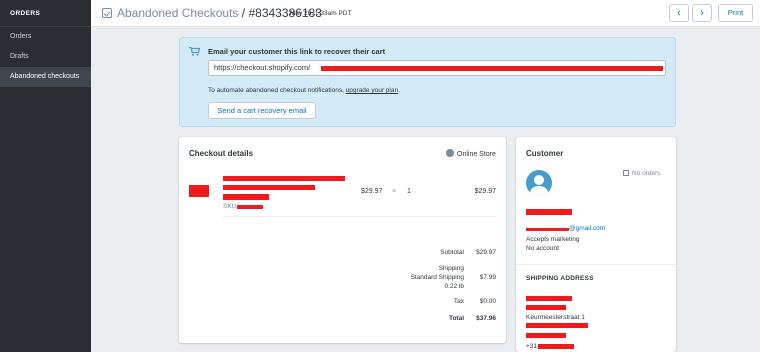  I want to click on previous-button: ‹, so click(679, 13).